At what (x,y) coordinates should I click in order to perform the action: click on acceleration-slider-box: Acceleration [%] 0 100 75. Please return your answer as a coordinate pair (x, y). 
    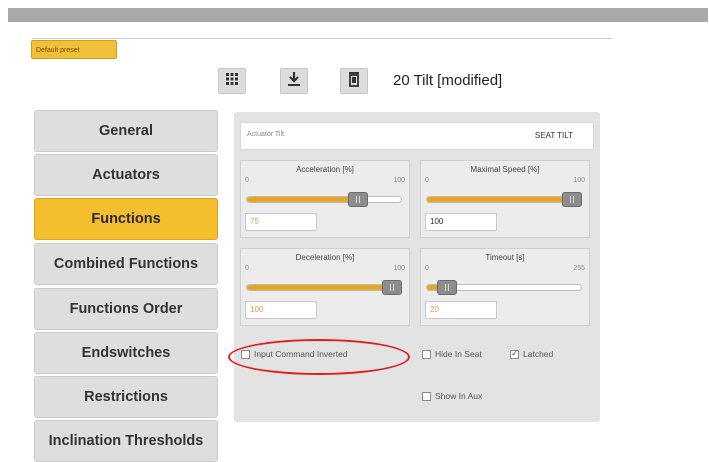
    Looking at the image, I should click on (325, 199).